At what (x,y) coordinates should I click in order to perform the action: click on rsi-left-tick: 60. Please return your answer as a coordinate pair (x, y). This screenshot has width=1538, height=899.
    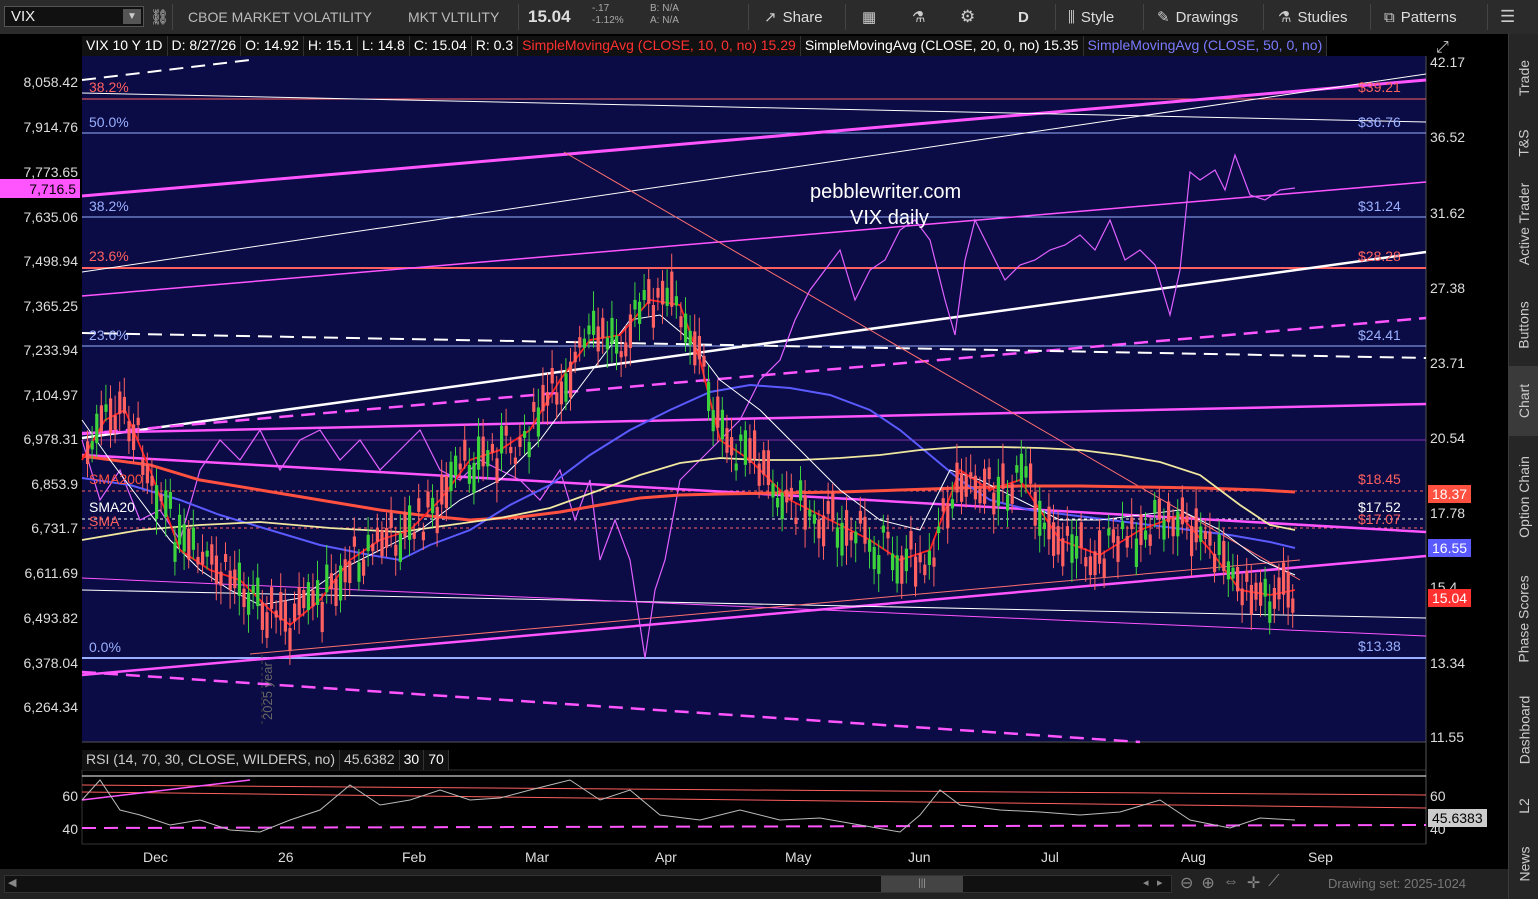
    Looking at the image, I should click on (70, 796).